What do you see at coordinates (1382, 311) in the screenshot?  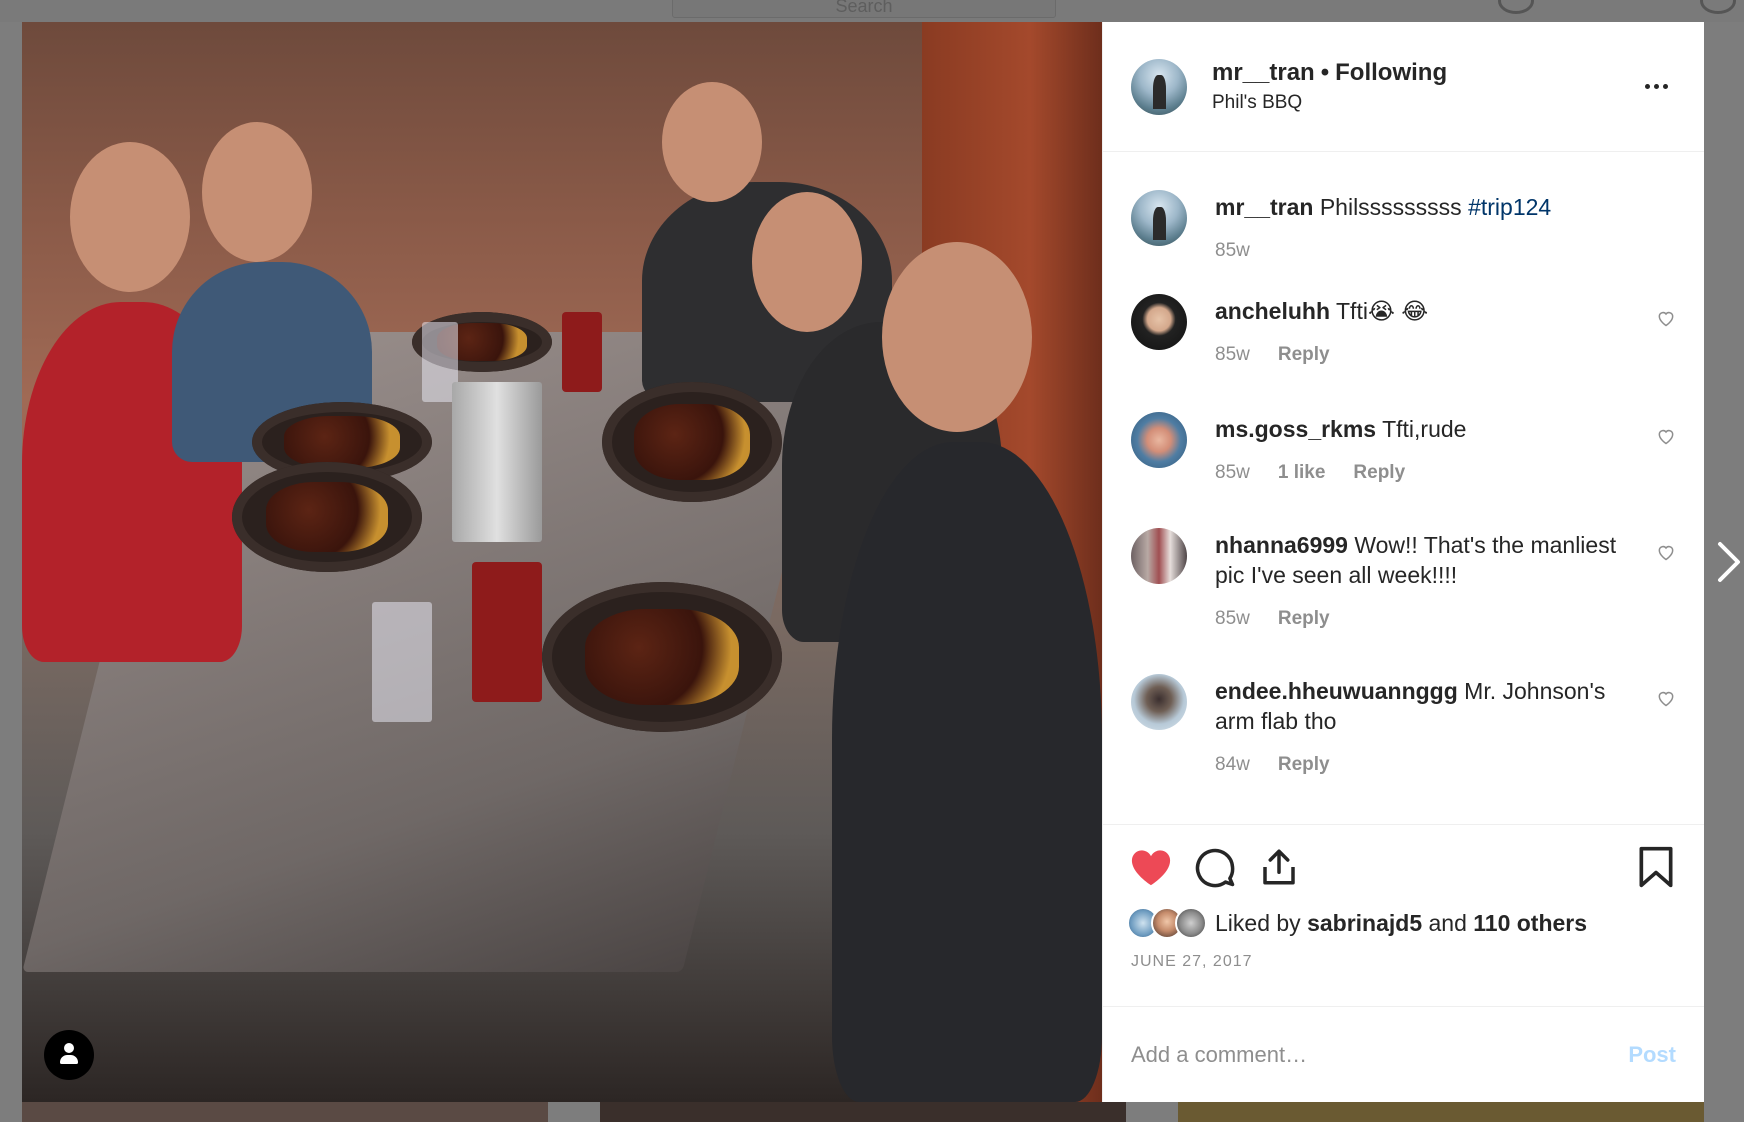 I see `comment-text: Tfti😭 😂` at bounding box center [1382, 311].